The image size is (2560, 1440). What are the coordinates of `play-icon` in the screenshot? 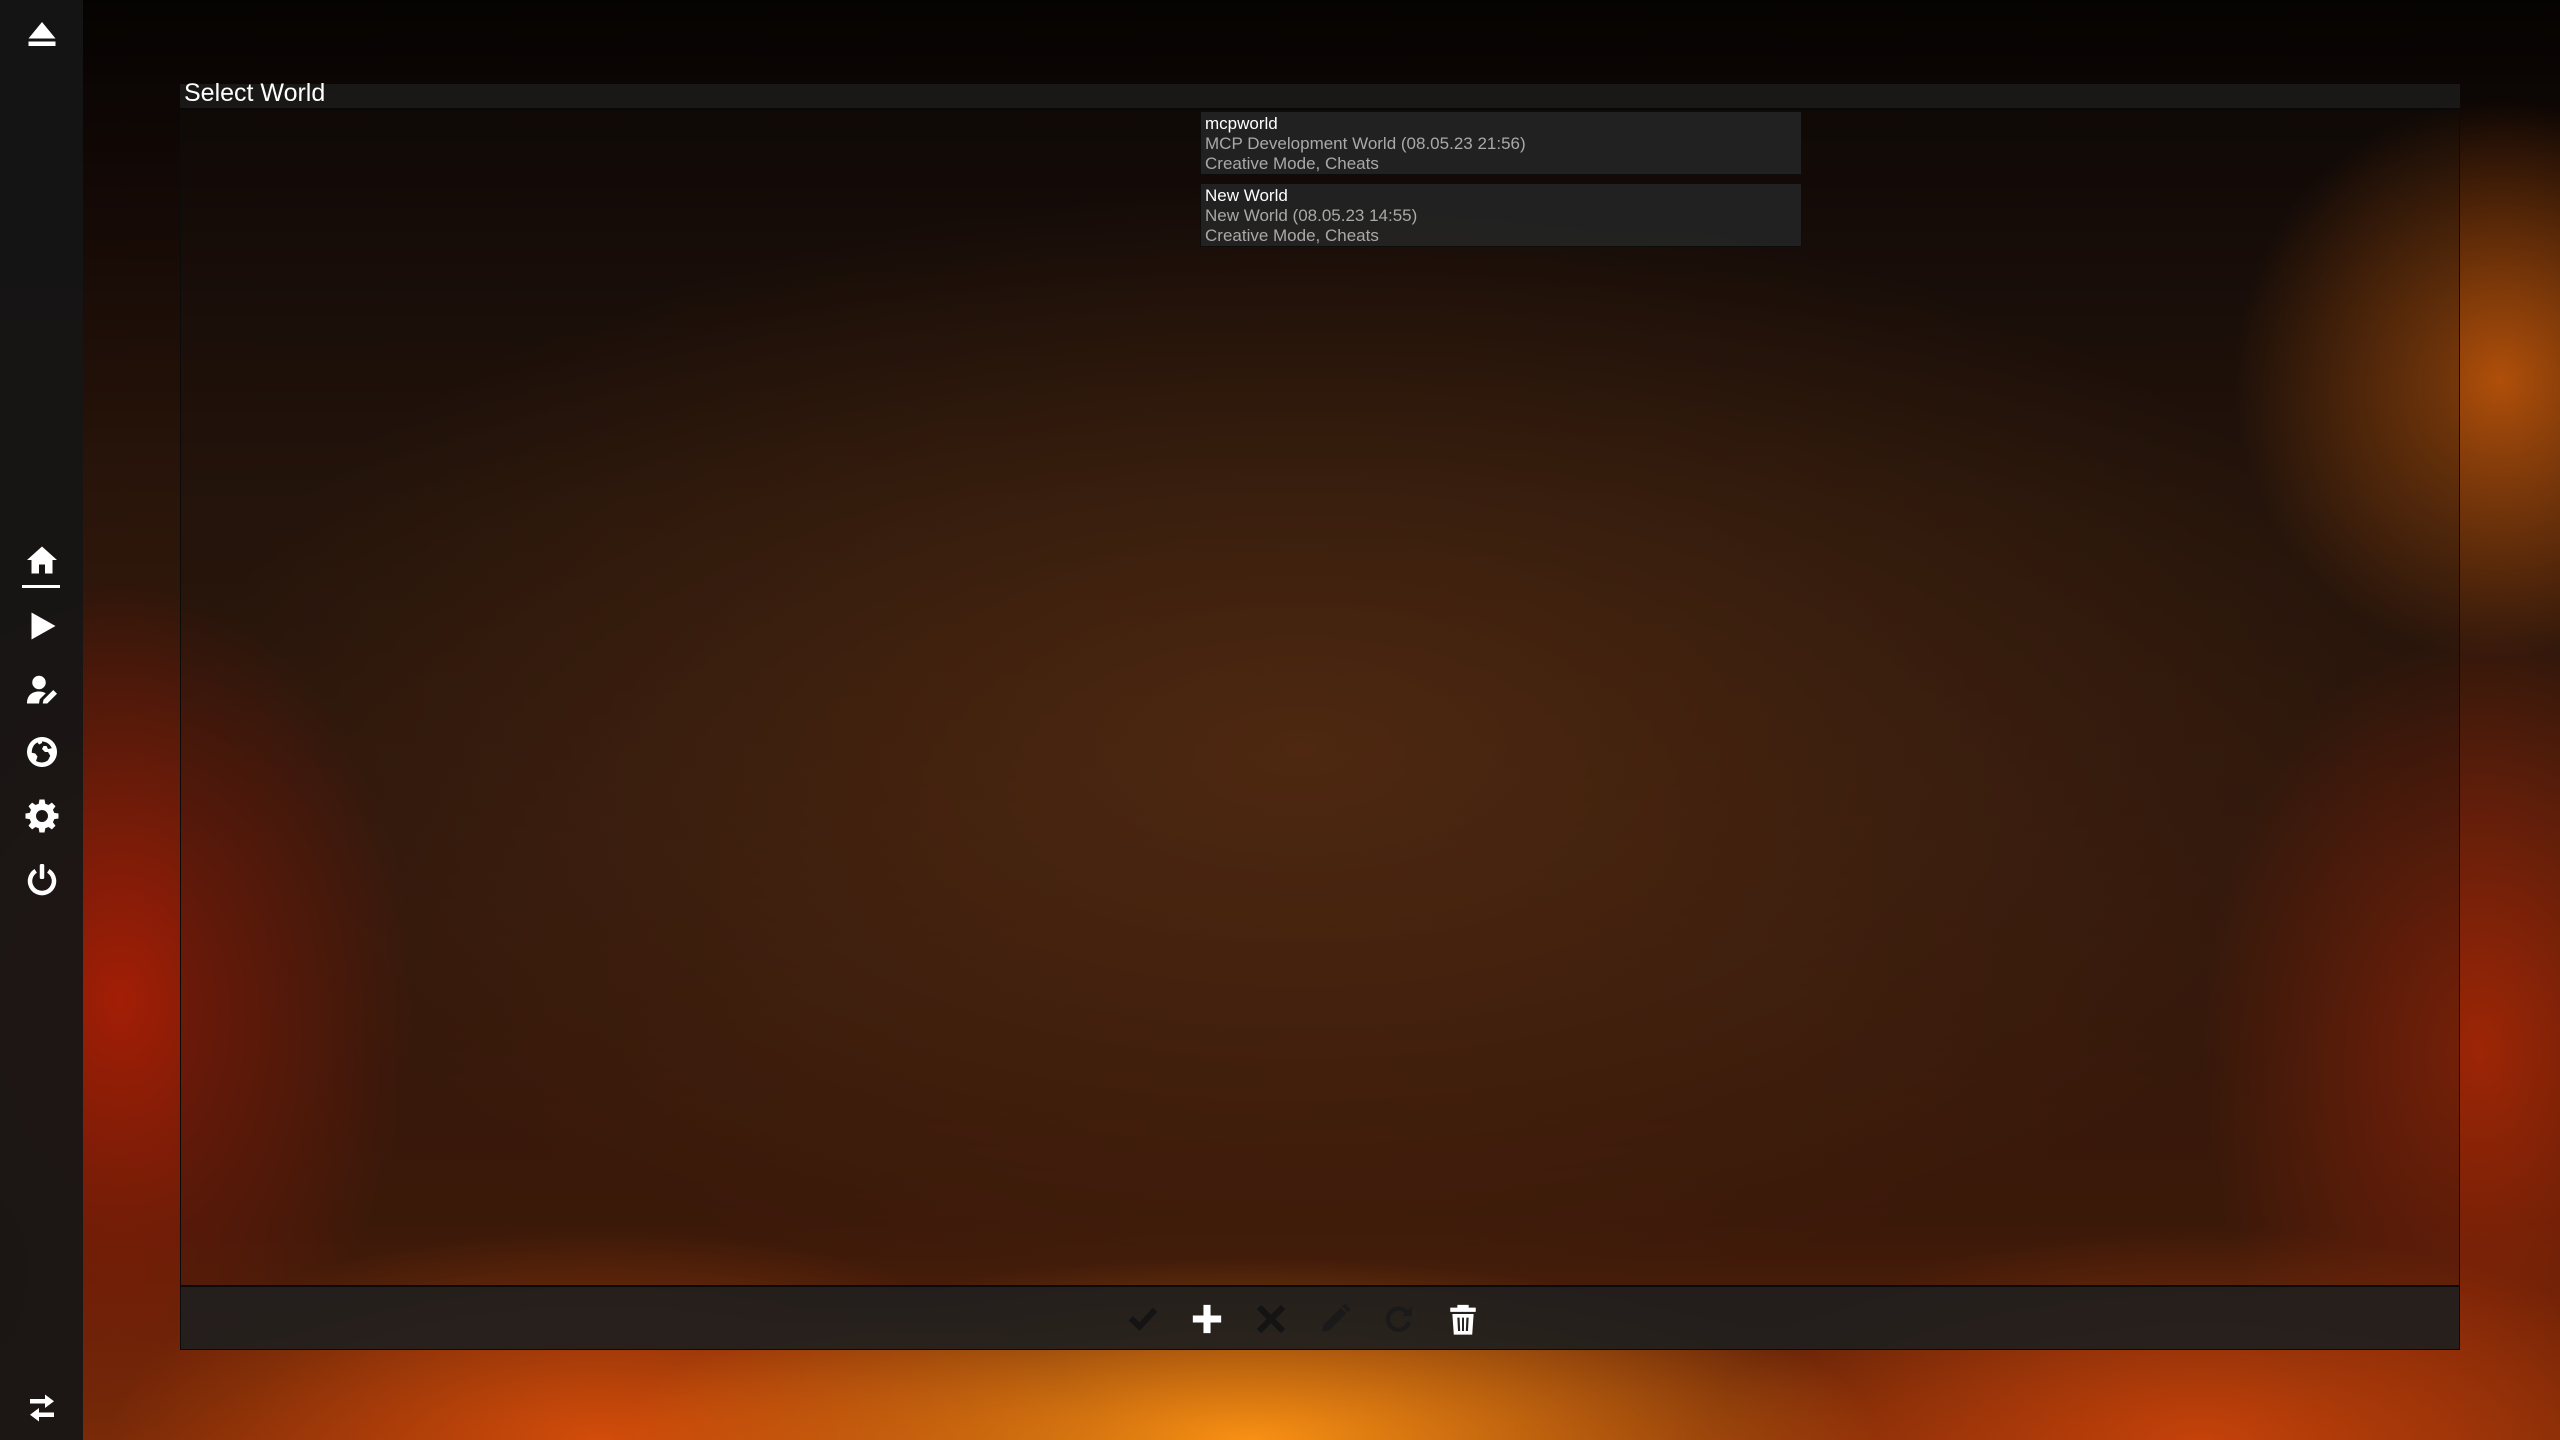 It's located at (43, 626).